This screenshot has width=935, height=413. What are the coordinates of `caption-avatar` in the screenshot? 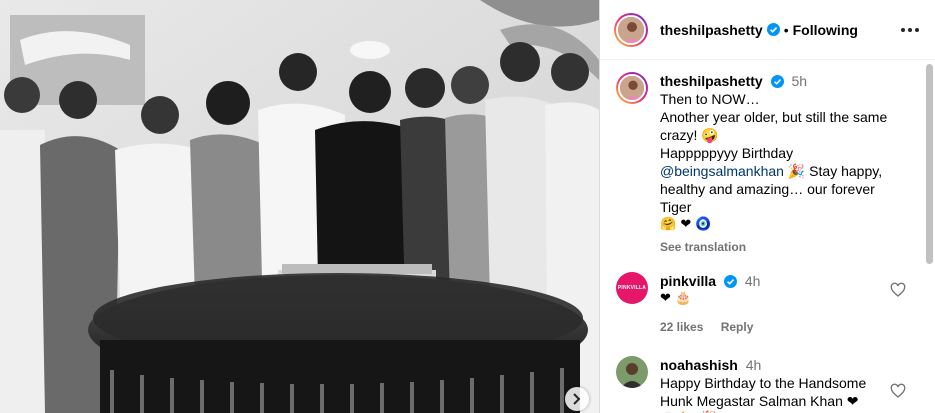 It's located at (632, 88).